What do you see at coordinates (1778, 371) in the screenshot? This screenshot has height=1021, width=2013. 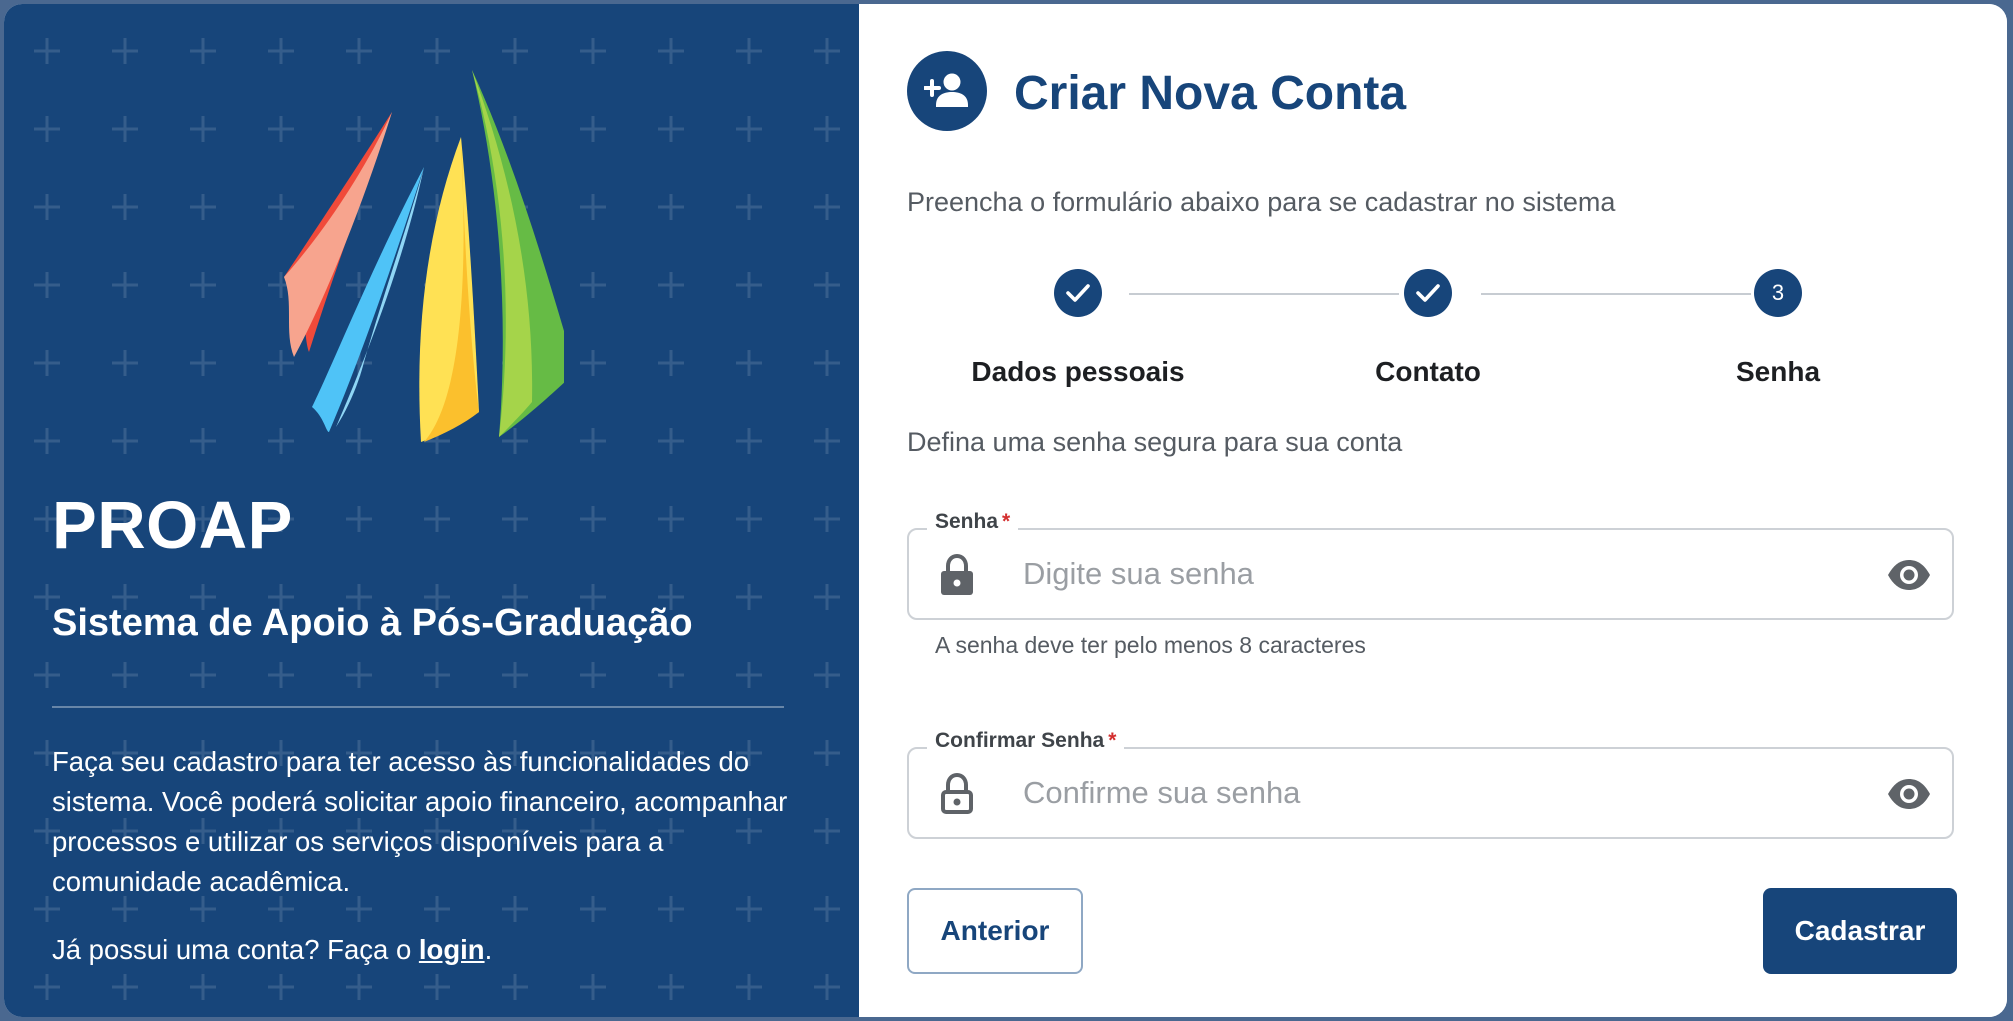 I see `step-label-senha: Senha` at bounding box center [1778, 371].